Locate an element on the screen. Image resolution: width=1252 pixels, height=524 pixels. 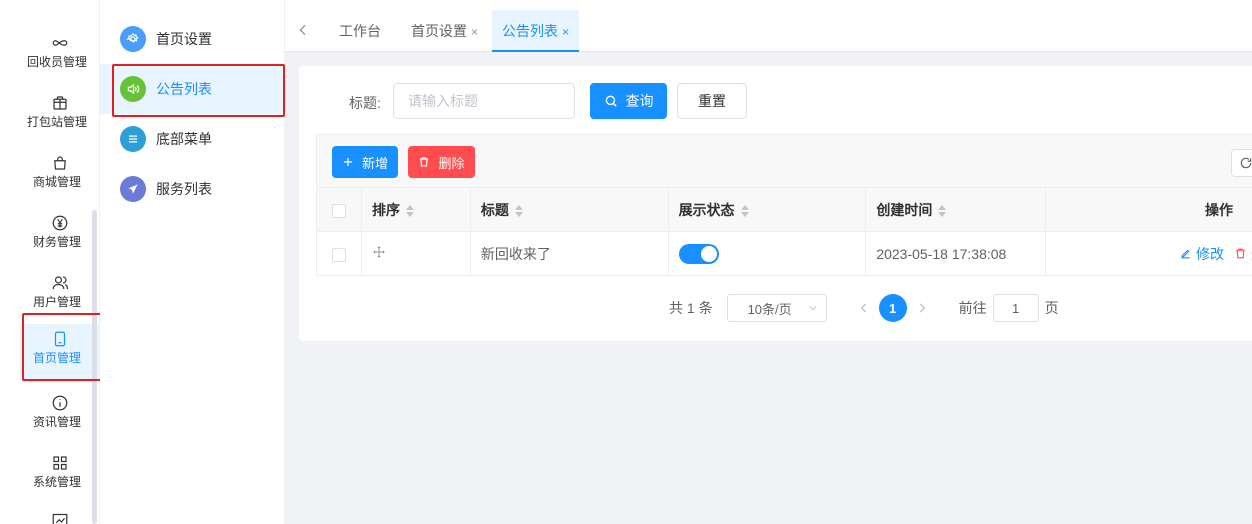
package-icon is located at coordinates (60, 103).